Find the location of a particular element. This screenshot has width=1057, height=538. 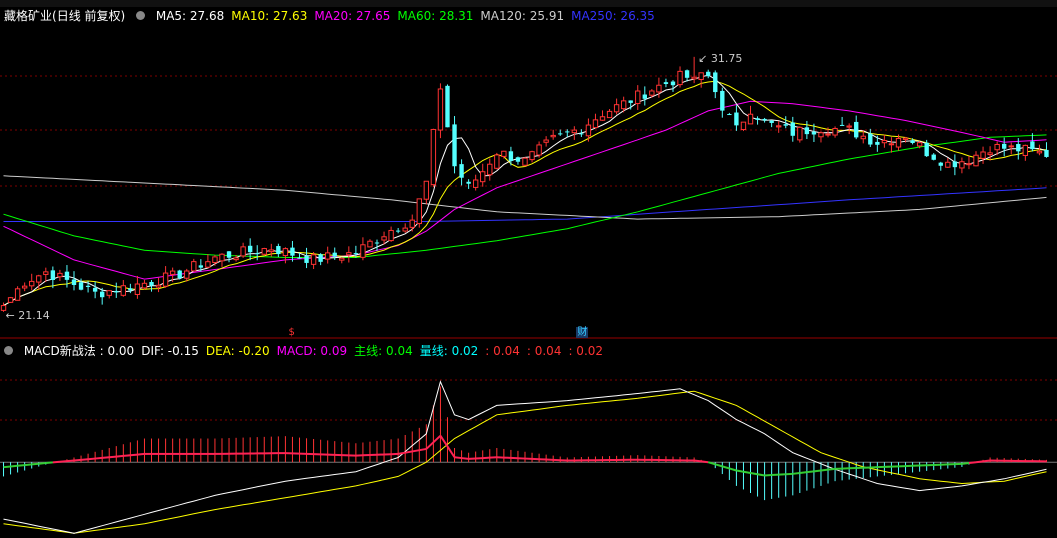

ma250-line is located at coordinates (525, 204).